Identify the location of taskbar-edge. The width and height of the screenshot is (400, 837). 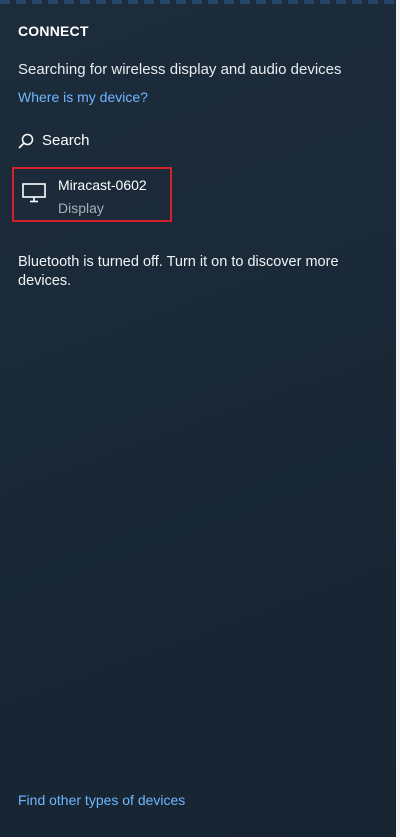
(198, 2).